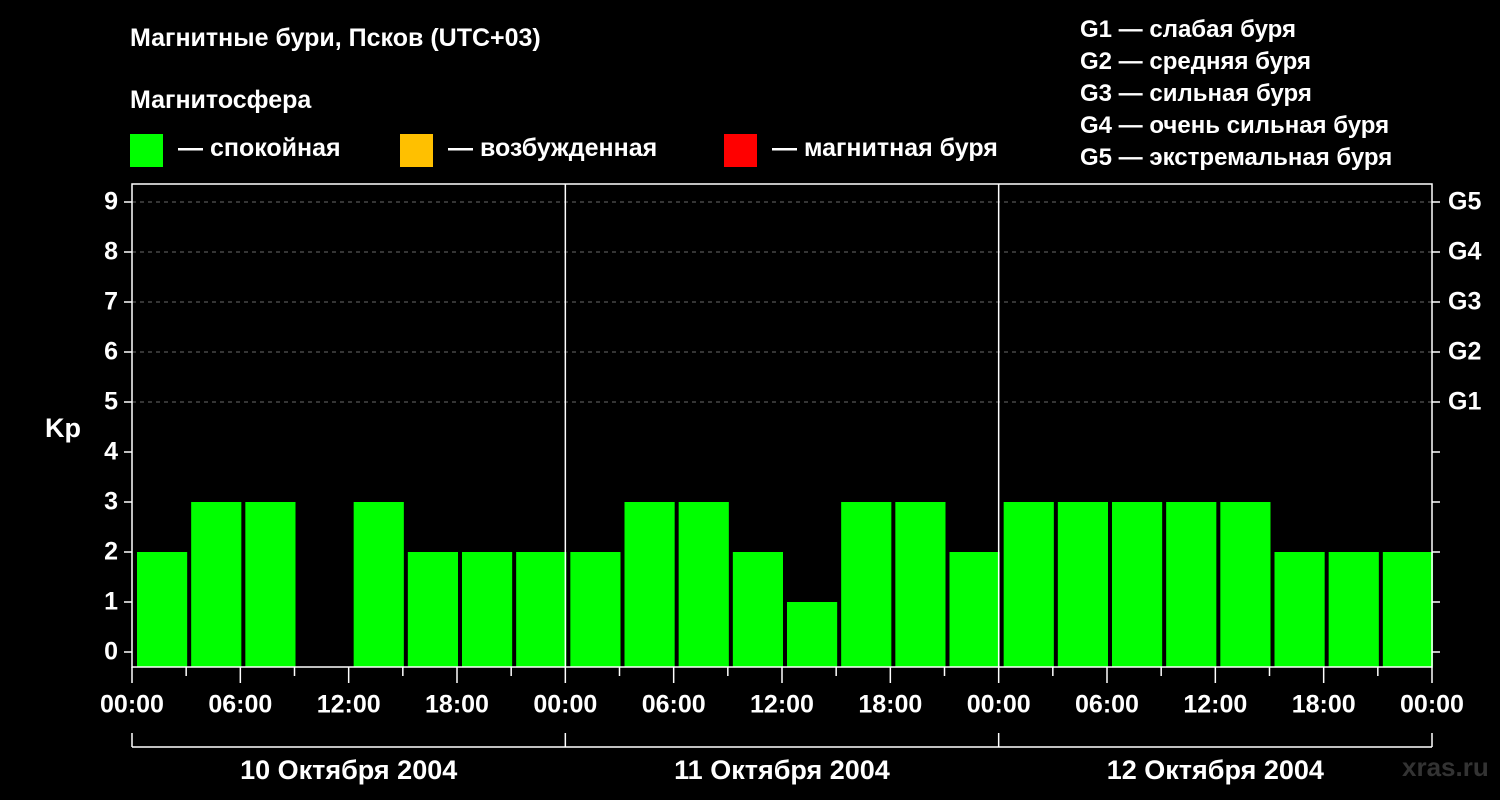 Image resolution: width=1500 pixels, height=800 pixels. What do you see at coordinates (111, 552) in the screenshot?
I see `y-tick-label: 2` at bounding box center [111, 552].